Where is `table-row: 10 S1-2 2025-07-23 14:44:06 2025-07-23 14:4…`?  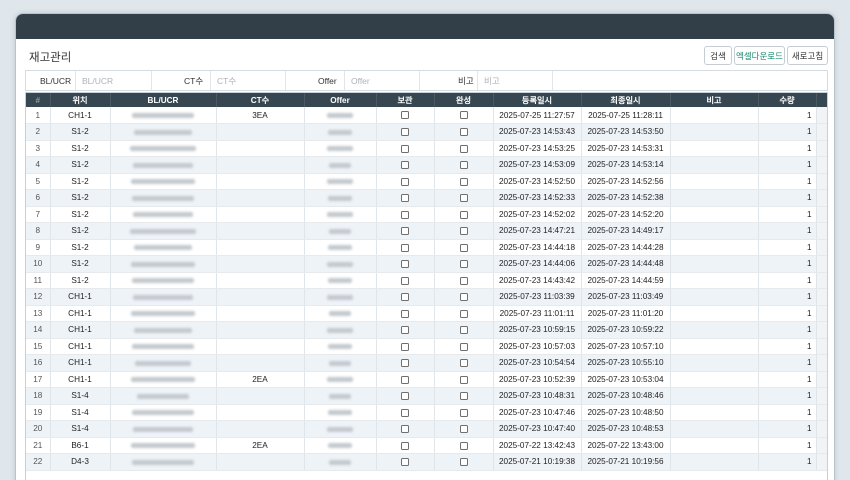
table-row: 10 S1-2 2025-07-23 14:44:06 2025-07-23 14:4… is located at coordinates (426, 264).